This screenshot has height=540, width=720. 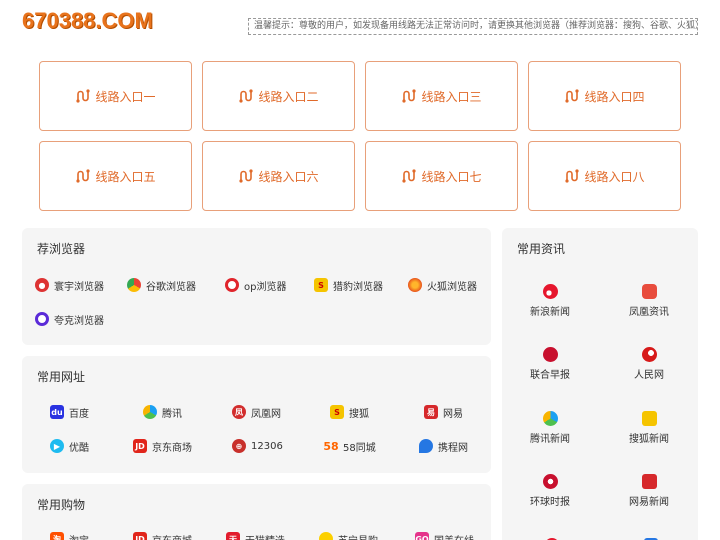 I want to click on huanqiu-icon, so click(x=550, y=481).